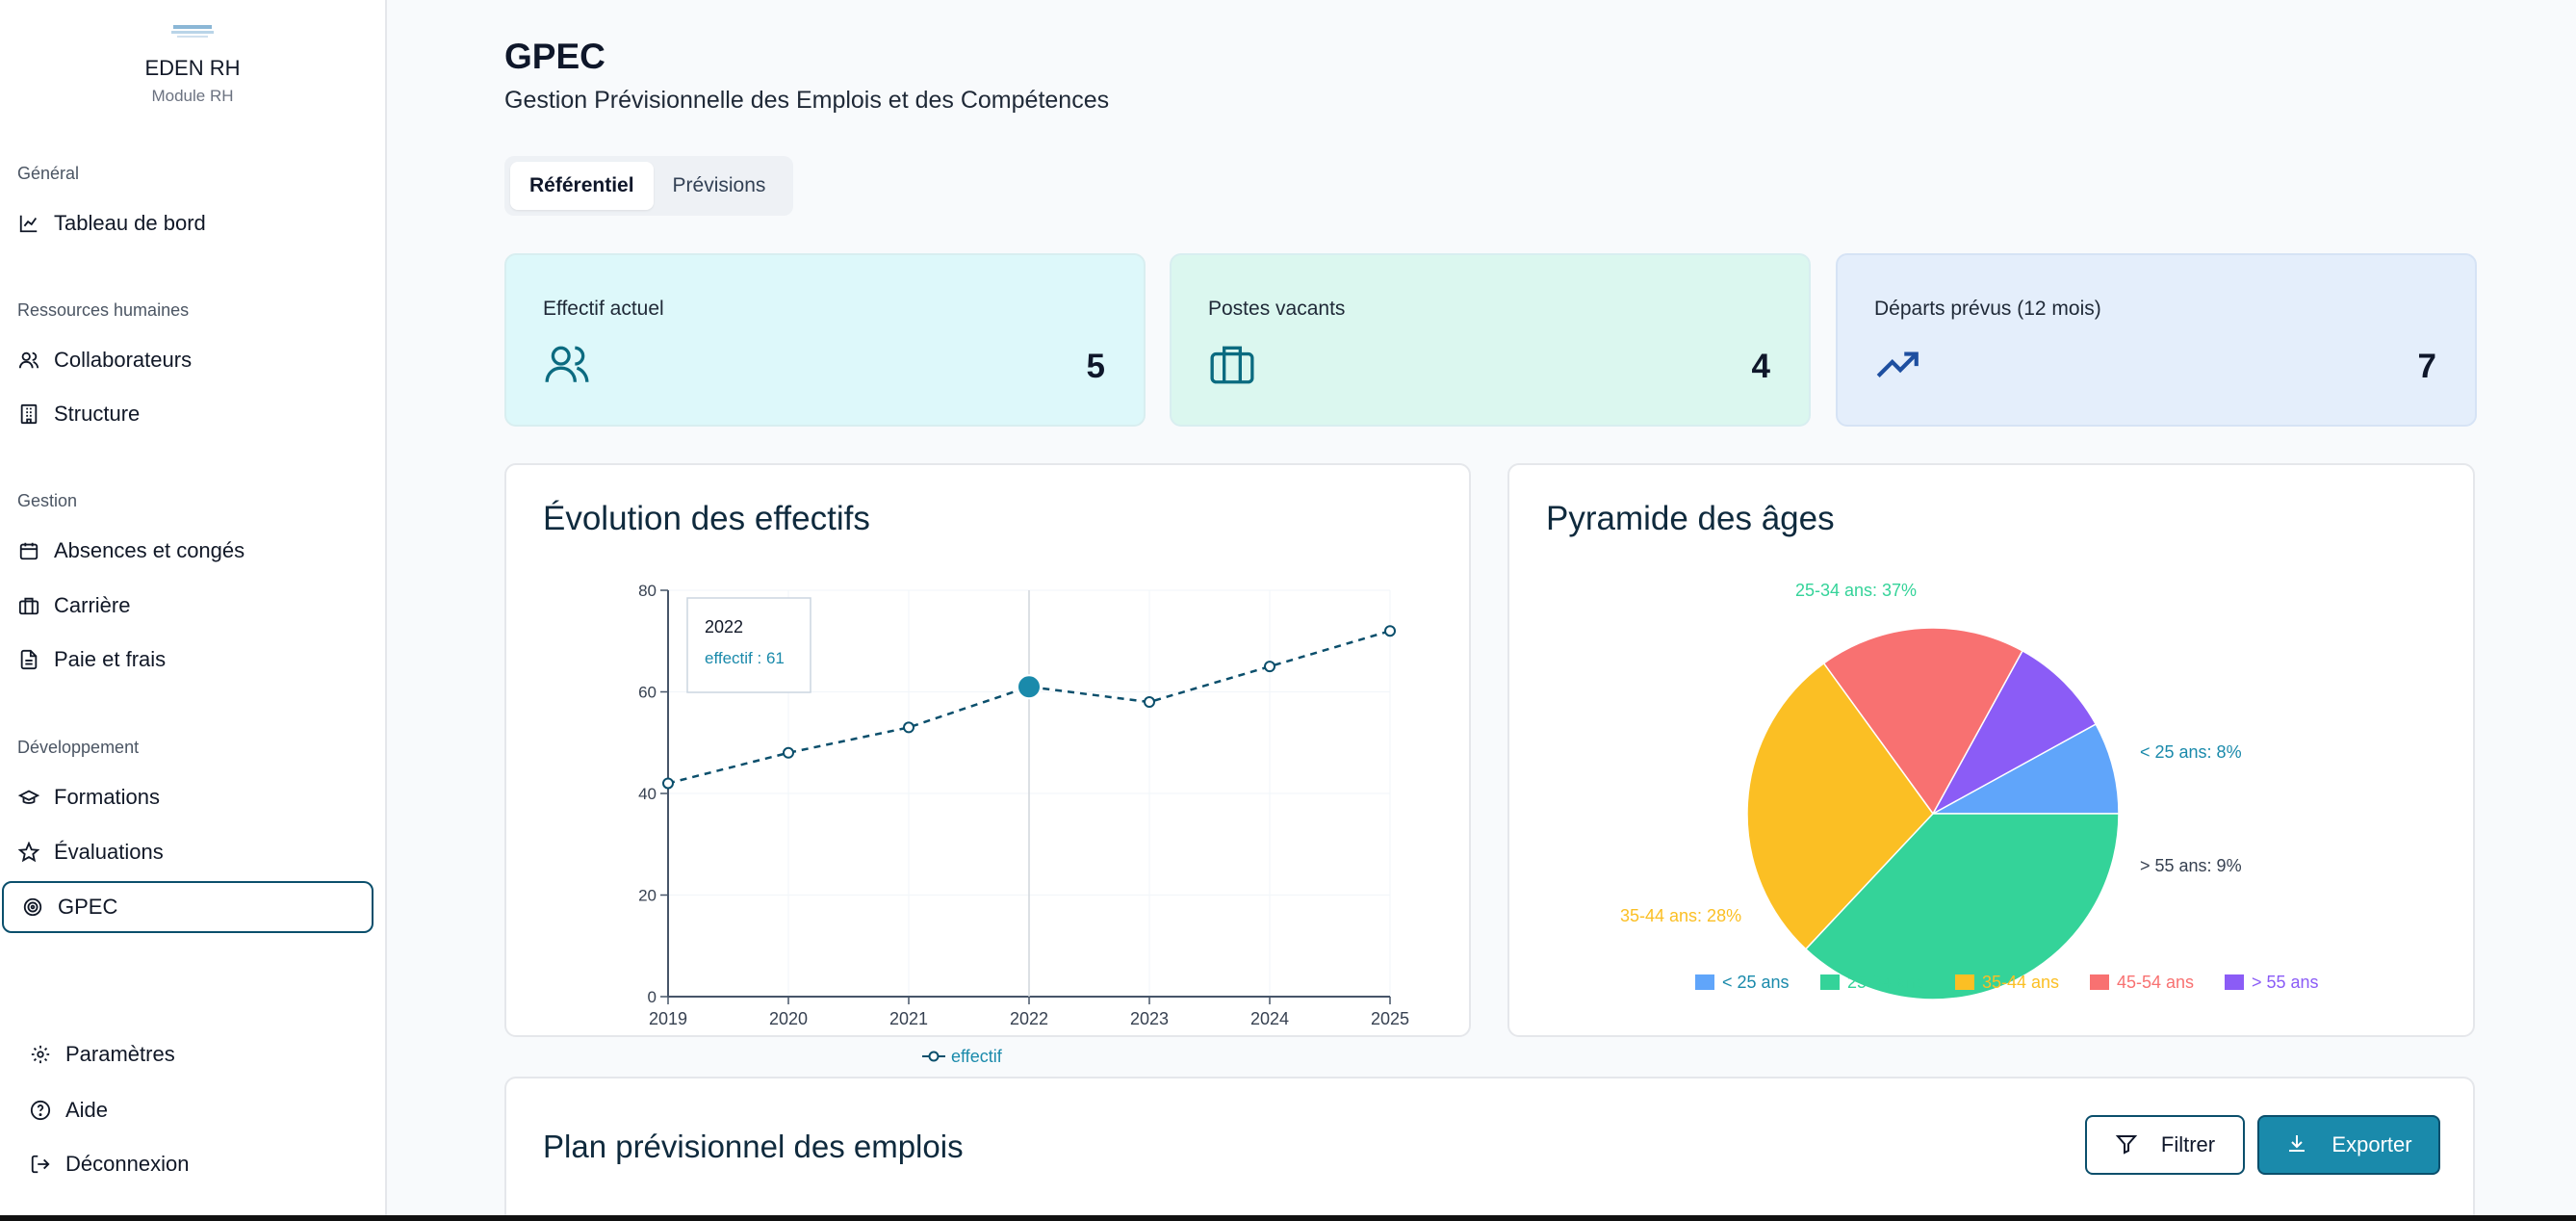  I want to click on sidebar-item-label: Aide, so click(87, 1110).